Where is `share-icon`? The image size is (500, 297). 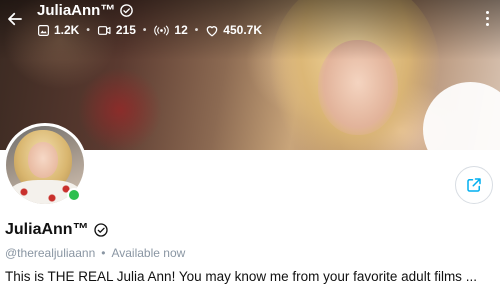 share-icon is located at coordinates (474, 185).